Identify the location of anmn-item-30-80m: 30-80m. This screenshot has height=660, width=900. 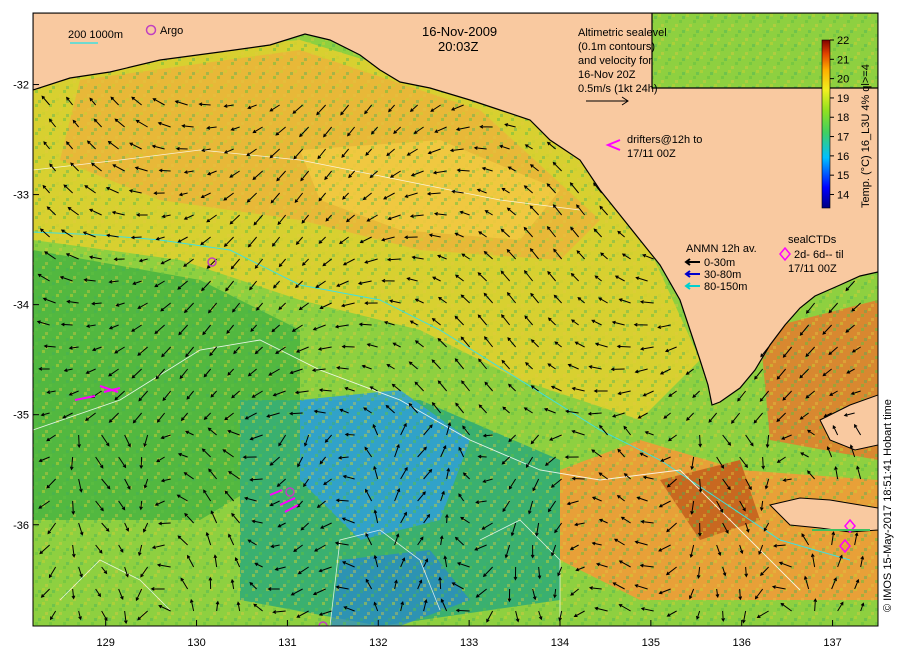
(722, 275).